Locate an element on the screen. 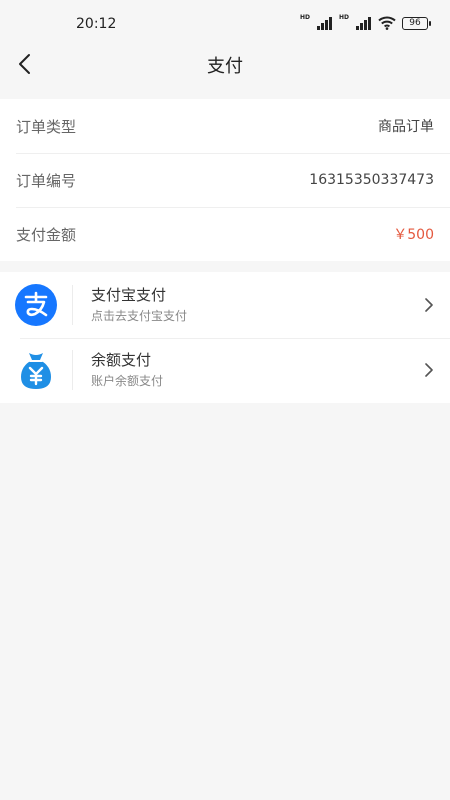 Image resolution: width=450 pixels, height=800 pixels. order-type-row: 订单类型 商品订单 is located at coordinates (225, 126).